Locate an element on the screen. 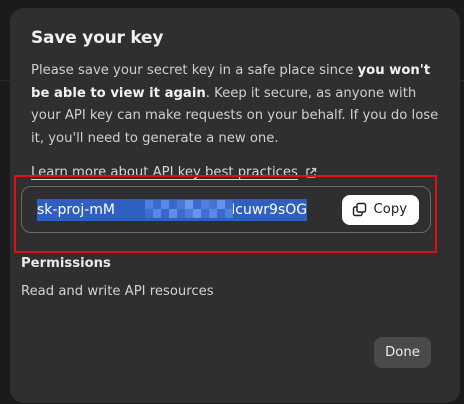 The image size is (464, 404). api-key-prefix: sk-proj-mM is located at coordinates (76, 209).